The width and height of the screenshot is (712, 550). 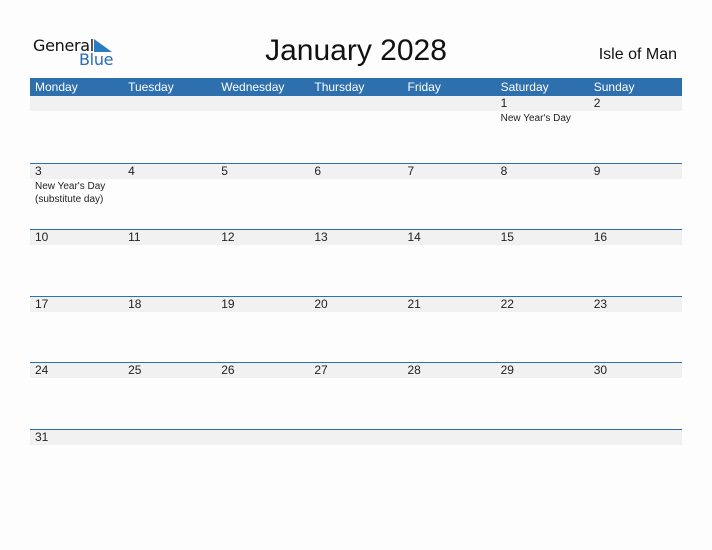 What do you see at coordinates (635, 110) in the screenshot?
I see `day-cell: 2` at bounding box center [635, 110].